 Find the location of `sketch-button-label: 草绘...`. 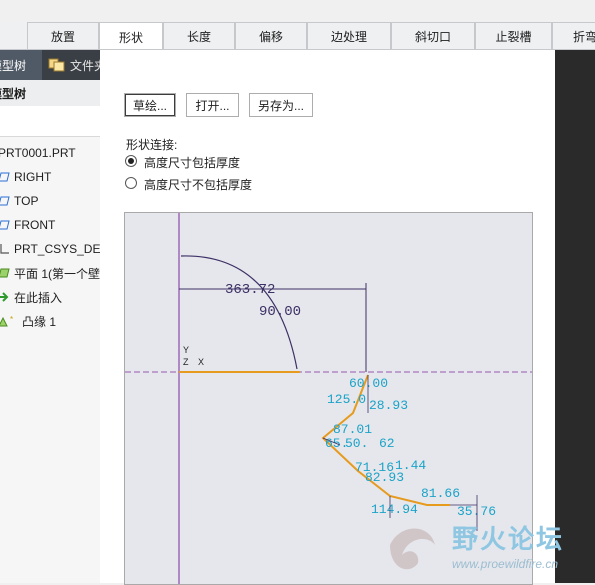

sketch-button-label: 草绘... is located at coordinates (149, 105).